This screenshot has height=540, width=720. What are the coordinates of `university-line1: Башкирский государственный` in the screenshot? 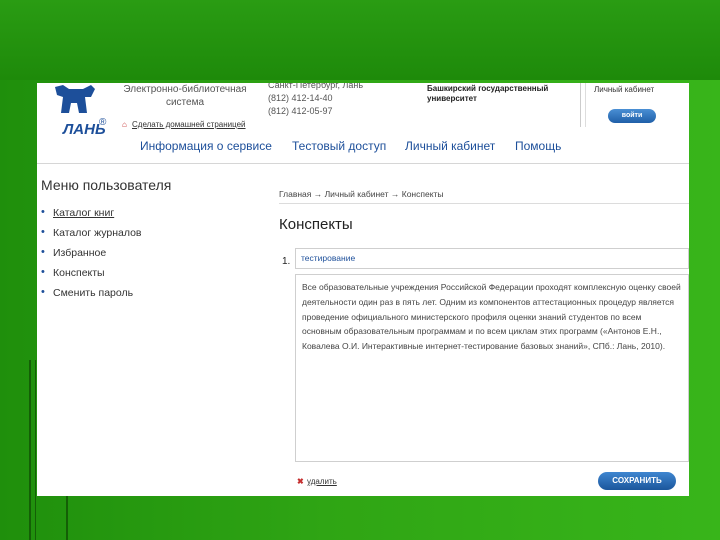 It's located at (488, 88).